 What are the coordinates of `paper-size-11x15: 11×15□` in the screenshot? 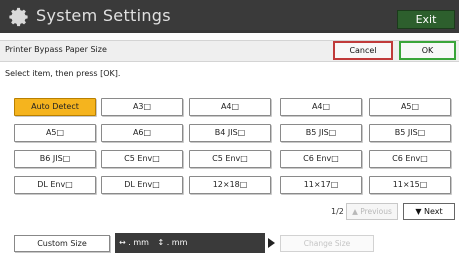 It's located at (410, 185).